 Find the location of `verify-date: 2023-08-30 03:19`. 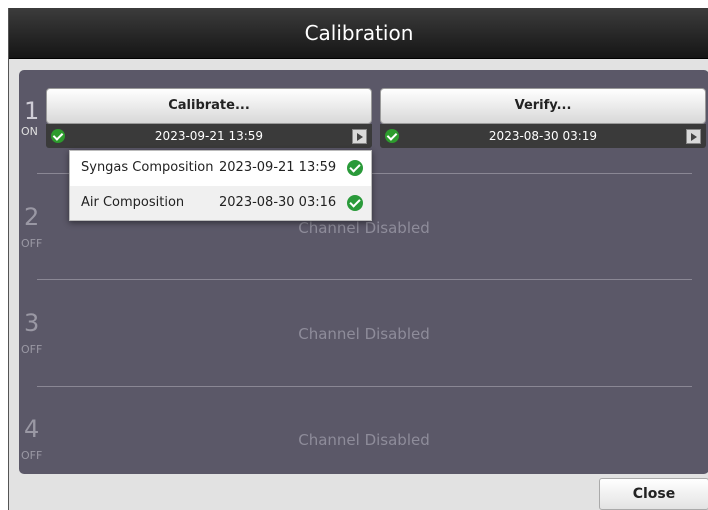

verify-date: 2023-08-30 03:19 is located at coordinates (543, 136).